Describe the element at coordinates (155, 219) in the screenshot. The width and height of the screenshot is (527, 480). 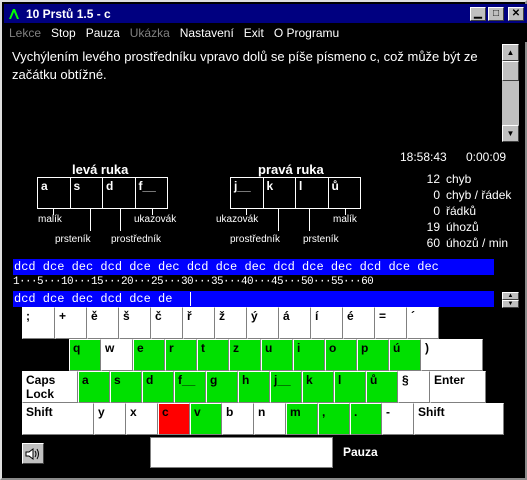
I see `left-index-label: ukazovák` at that location.